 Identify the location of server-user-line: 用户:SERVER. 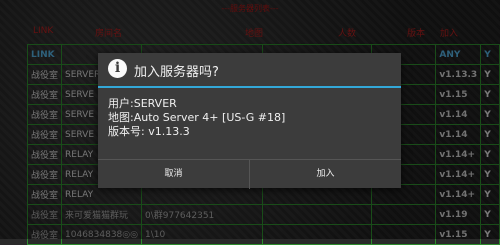
(142, 103).